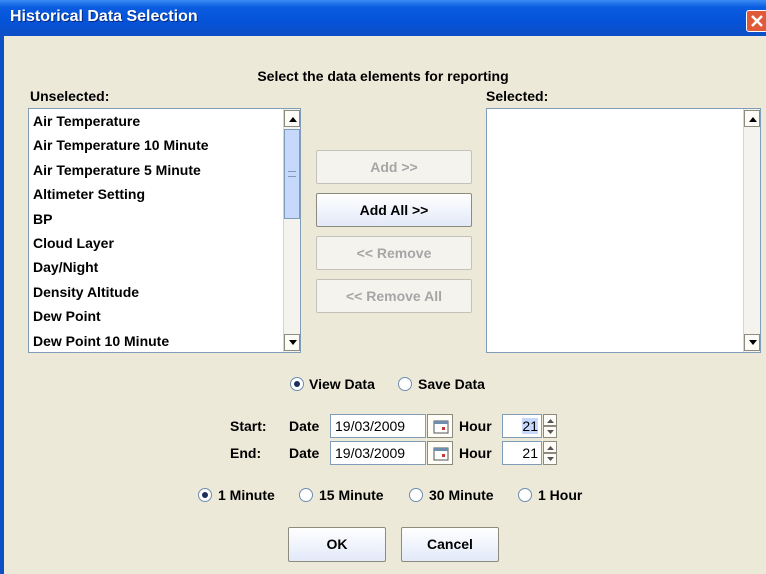 The image size is (766, 574). Describe the element at coordinates (306, 495) in the screenshot. I see `interval-15-minute-radio` at that location.